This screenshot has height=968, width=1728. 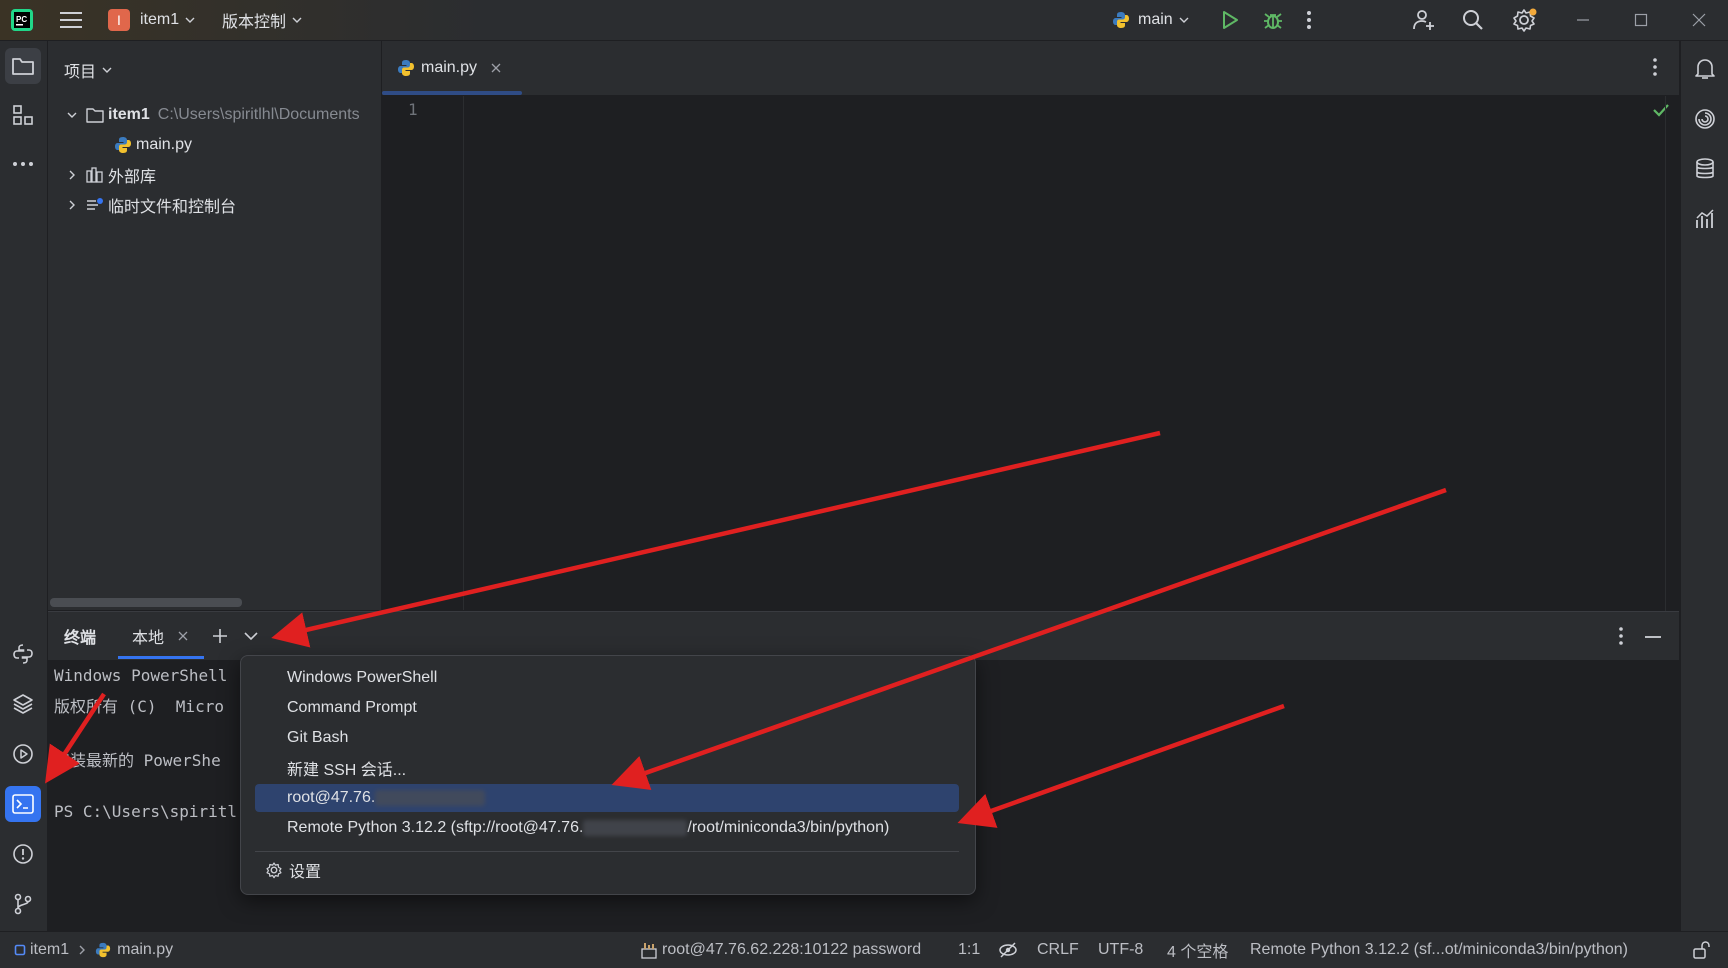 I want to click on title-bar: PC I item1 版本控制 main, so click(x=864, y=20).